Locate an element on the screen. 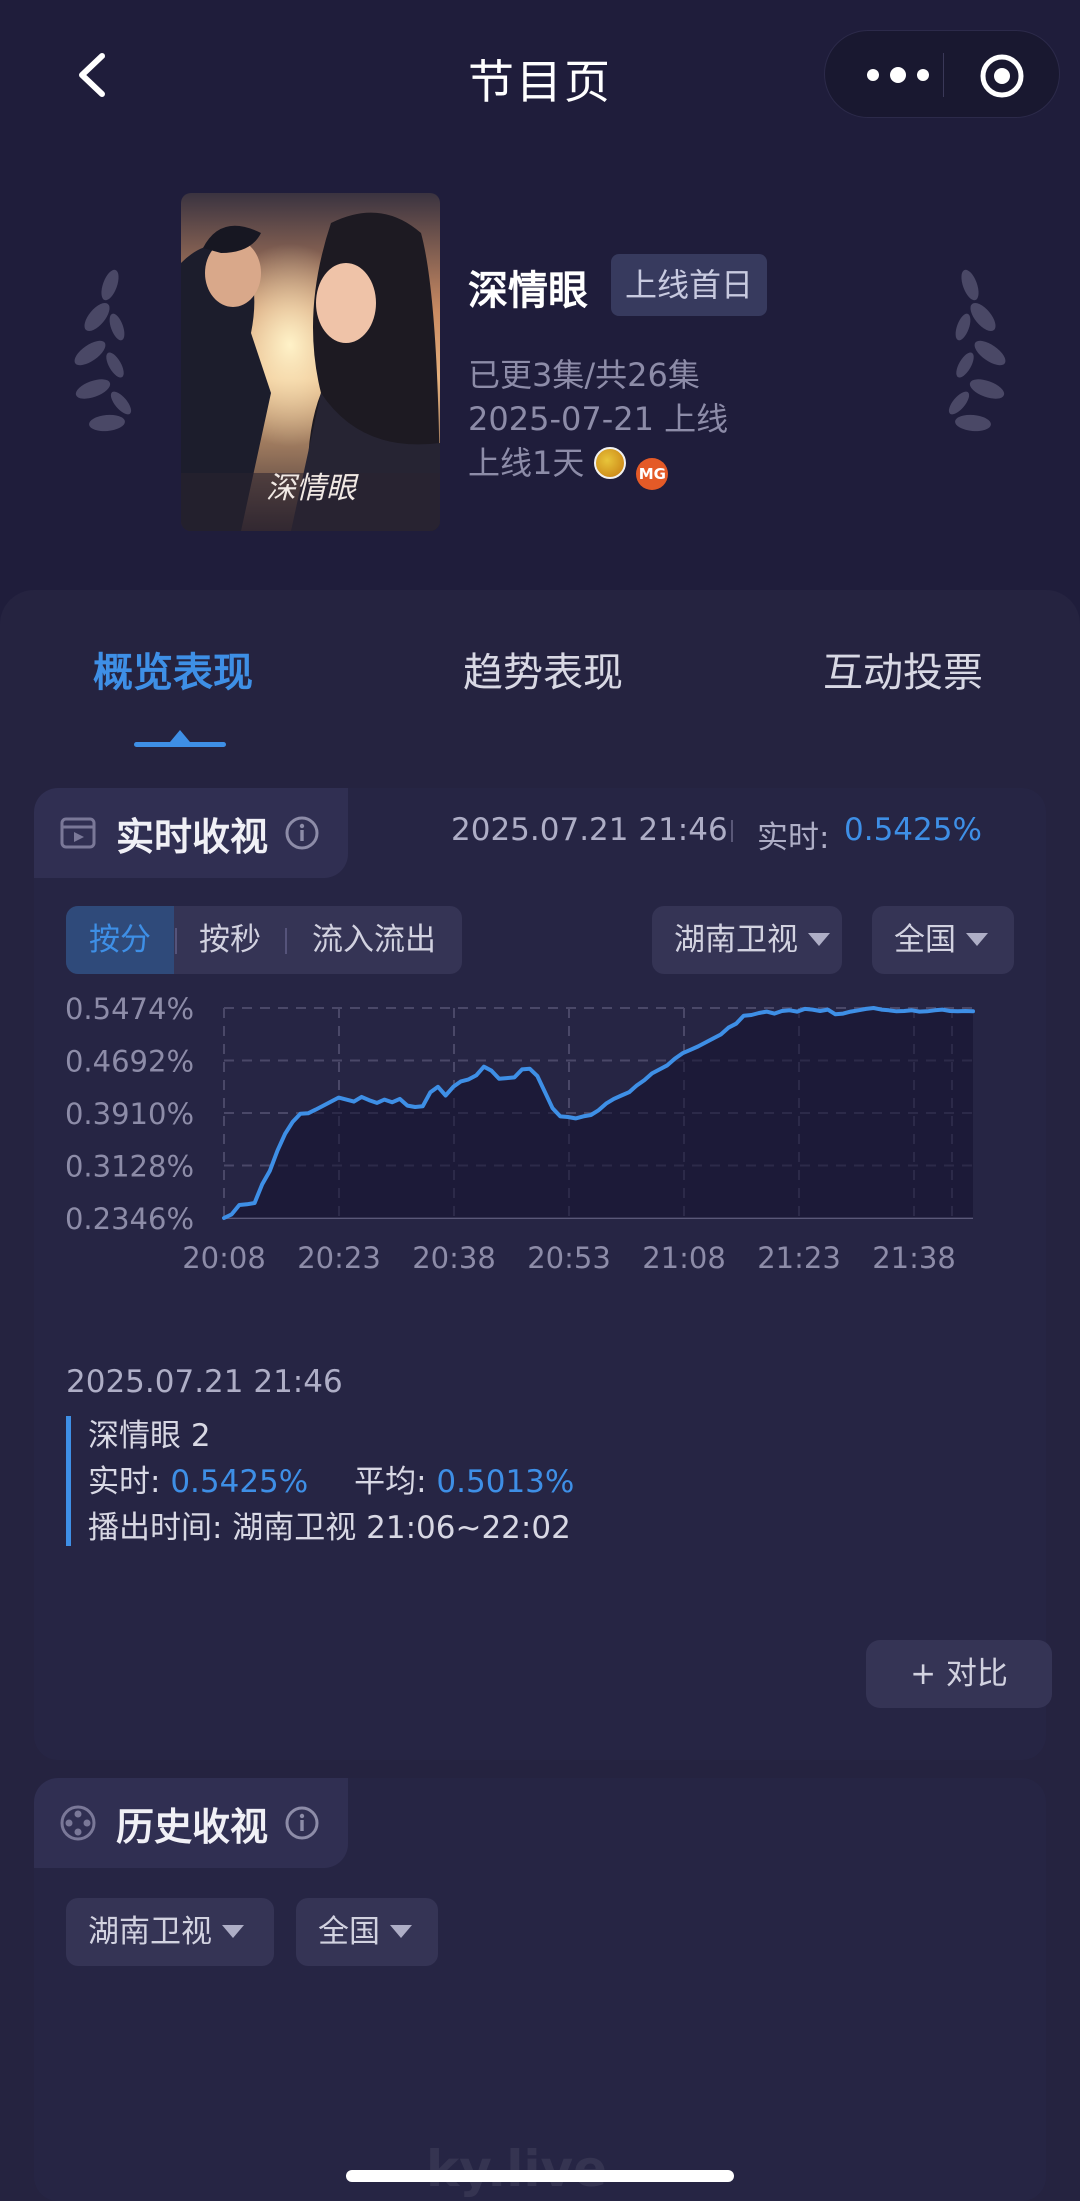 Image resolution: width=1080 pixels, height=2201 pixels. detail-avg-value: 0.5013% is located at coordinates (505, 1482).